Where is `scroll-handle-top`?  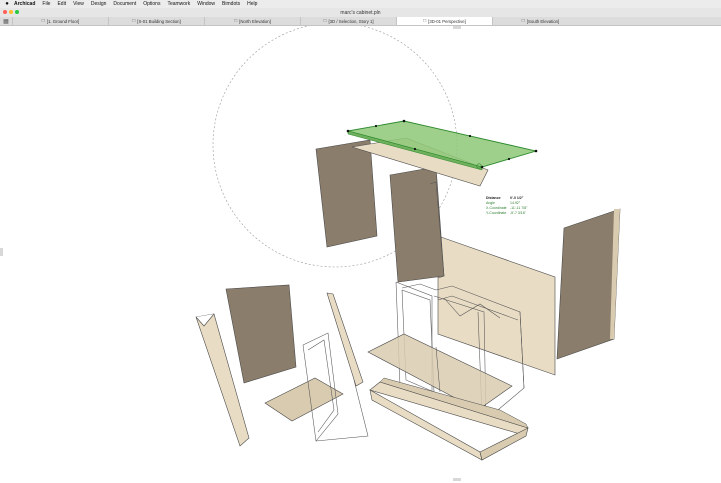
scroll-handle-top is located at coordinates (457, 27).